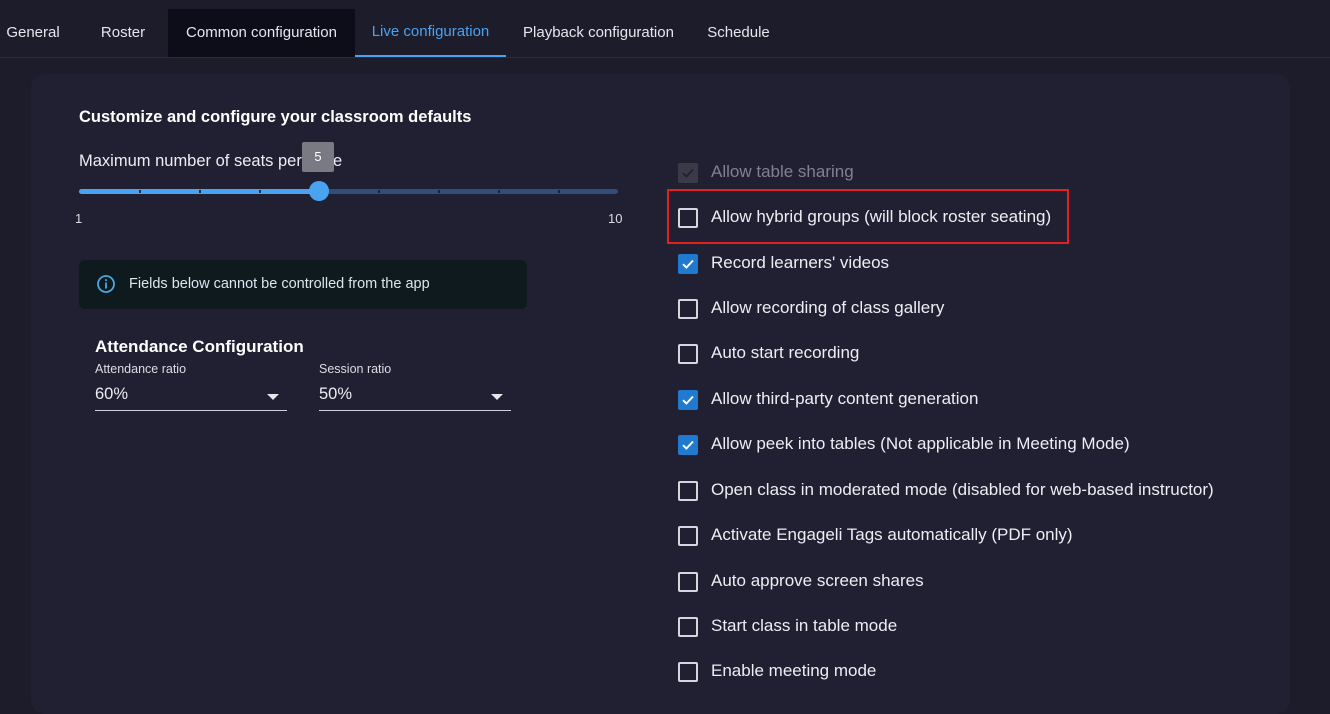 The image size is (1330, 714). Describe the element at coordinates (355, 369) in the screenshot. I see `session-ratio-label: Session ratio` at that location.